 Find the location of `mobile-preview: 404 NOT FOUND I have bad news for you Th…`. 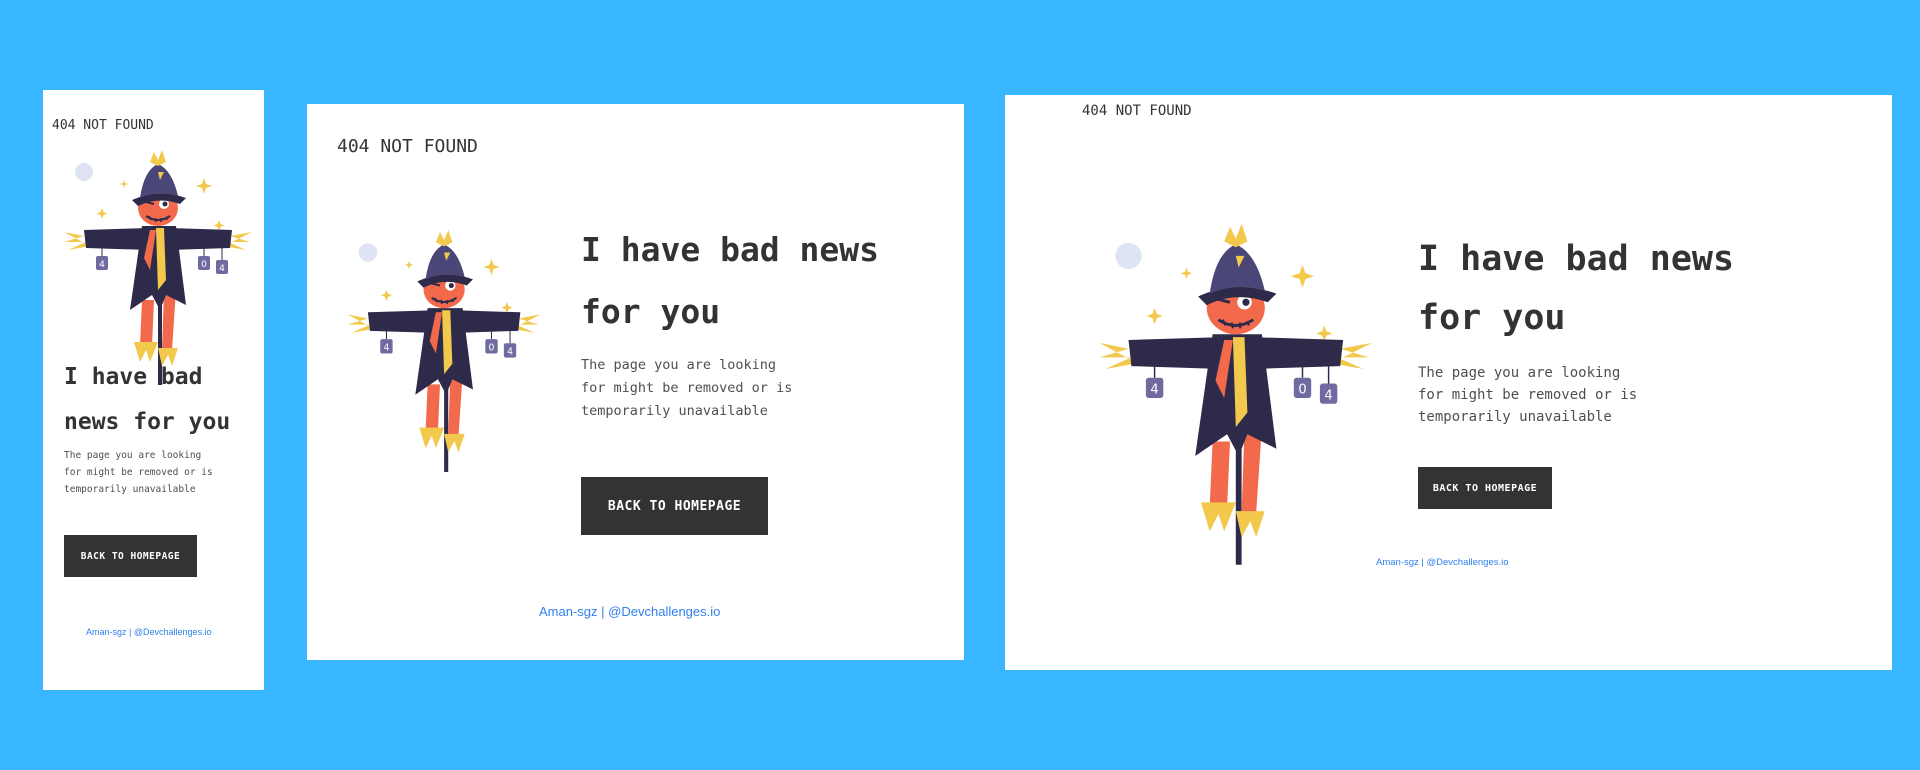

mobile-preview: 404 NOT FOUND I have bad news for you Th… is located at coordinates (153, 390).